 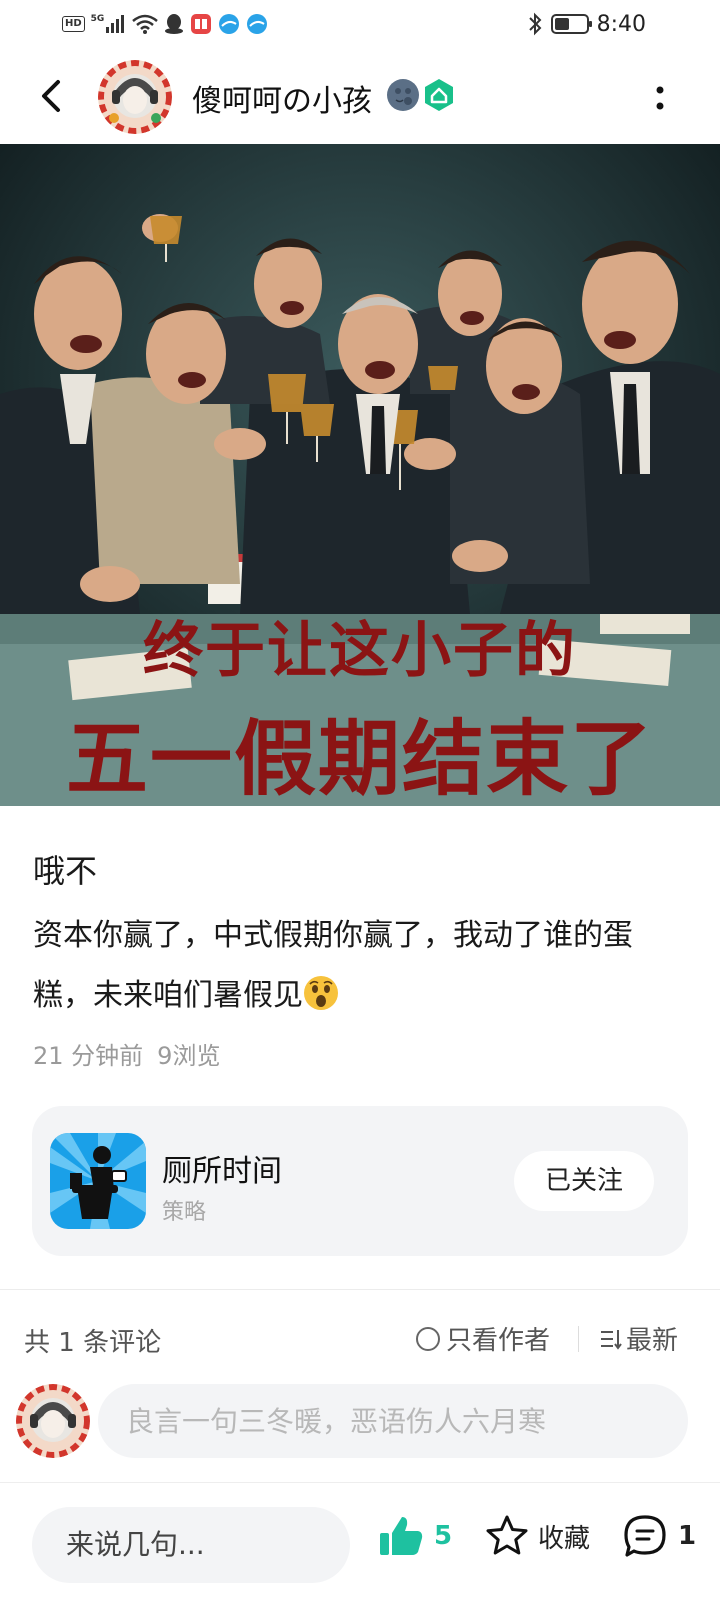 I want to click on hd-icon: HD, so click(x=73, y=24).